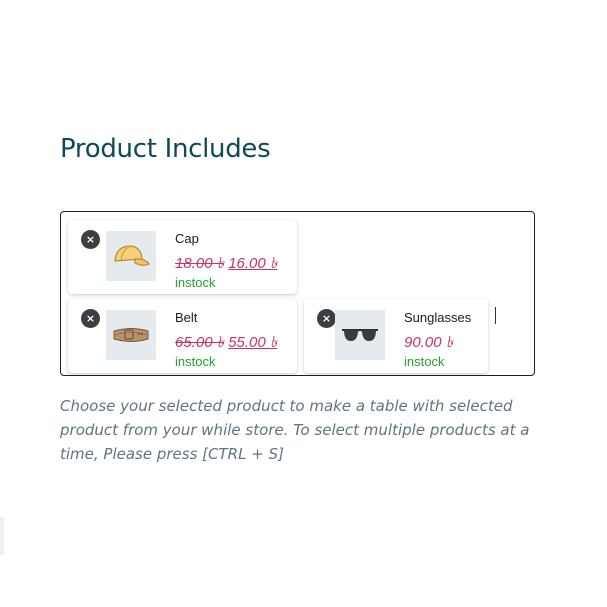 This screenshot has height=607, width=607. I want to click on product-chip-cap: × Cap 18.00 ৳ 16.00 ৳ instock, so click(182, 257).